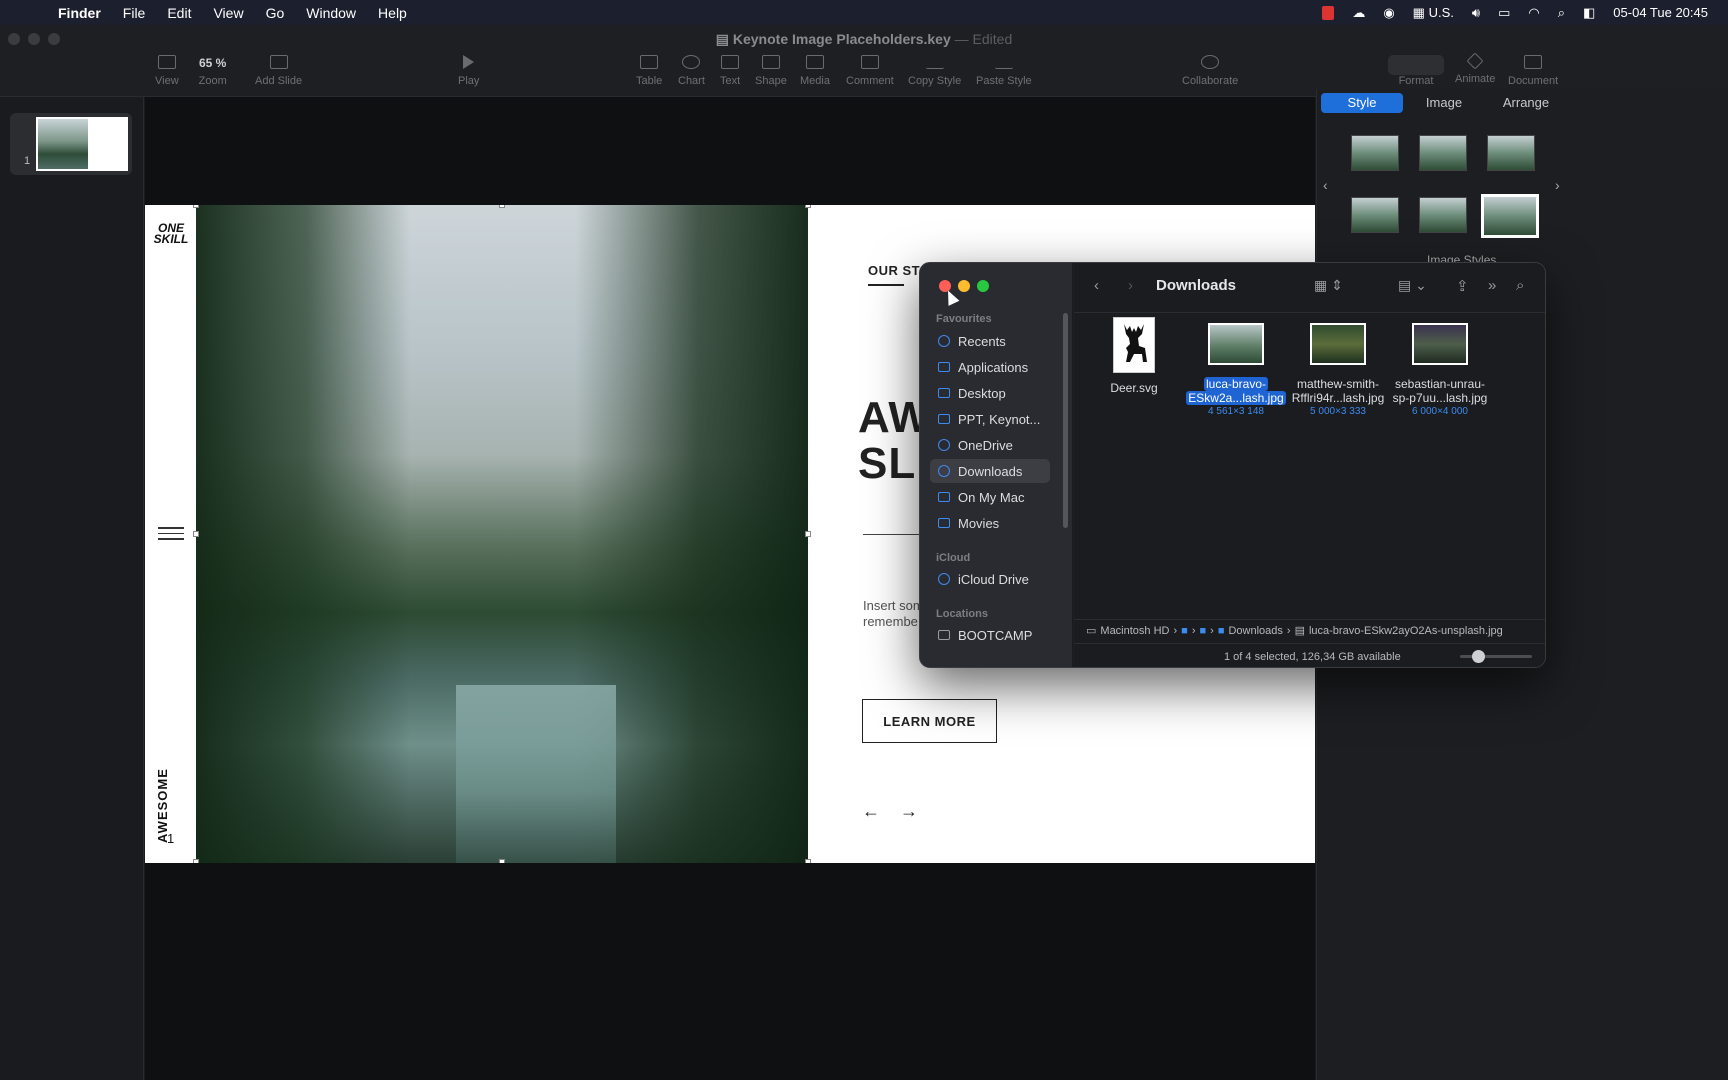 The height and width of the screenshot is (1080, 1728). Describe the element at coordinates (1561, 13) in the screenshot. I see `spotlight-search-icon: ⌕` at that location.